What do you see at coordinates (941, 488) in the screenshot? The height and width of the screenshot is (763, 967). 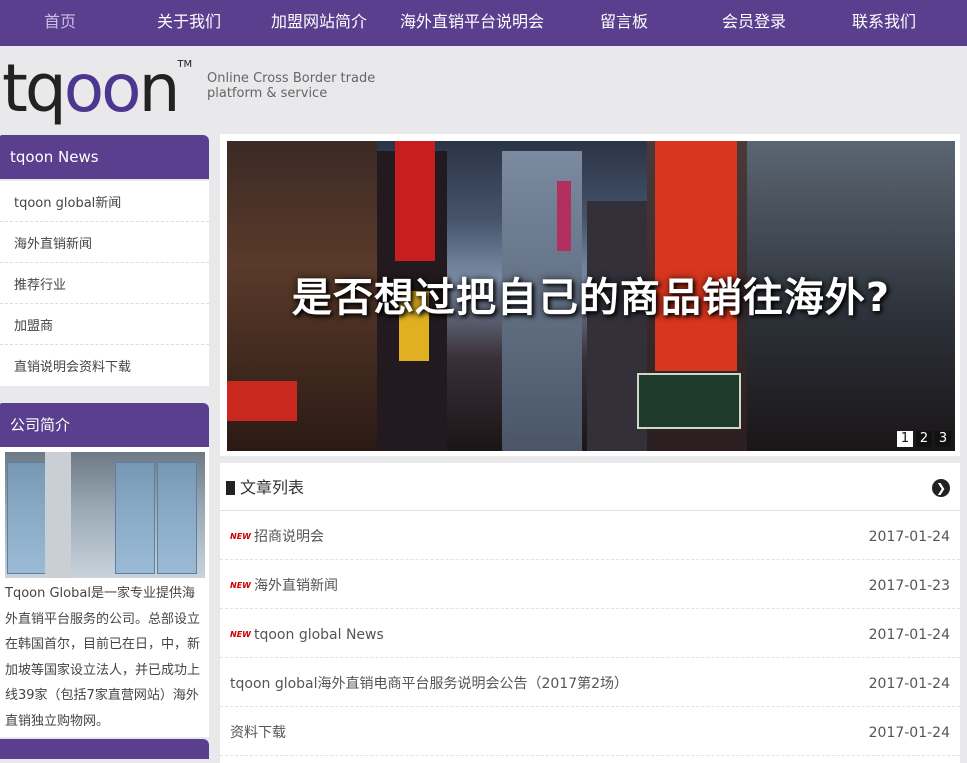 I see `chevron-right-icon: ❯` at bounding box center [941, 488].